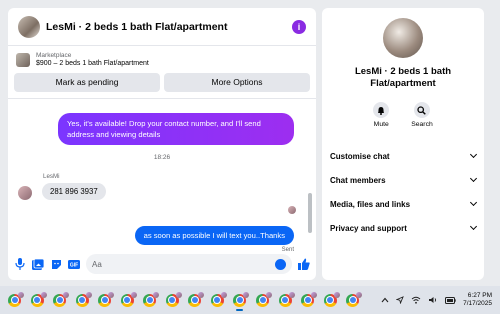 This screenshot has height=314, width=500. What do you see at coordinates (403, 204) in the screenshot?
I see `media-files-links-item: Media, files and links` at bounding box center [403, 204].